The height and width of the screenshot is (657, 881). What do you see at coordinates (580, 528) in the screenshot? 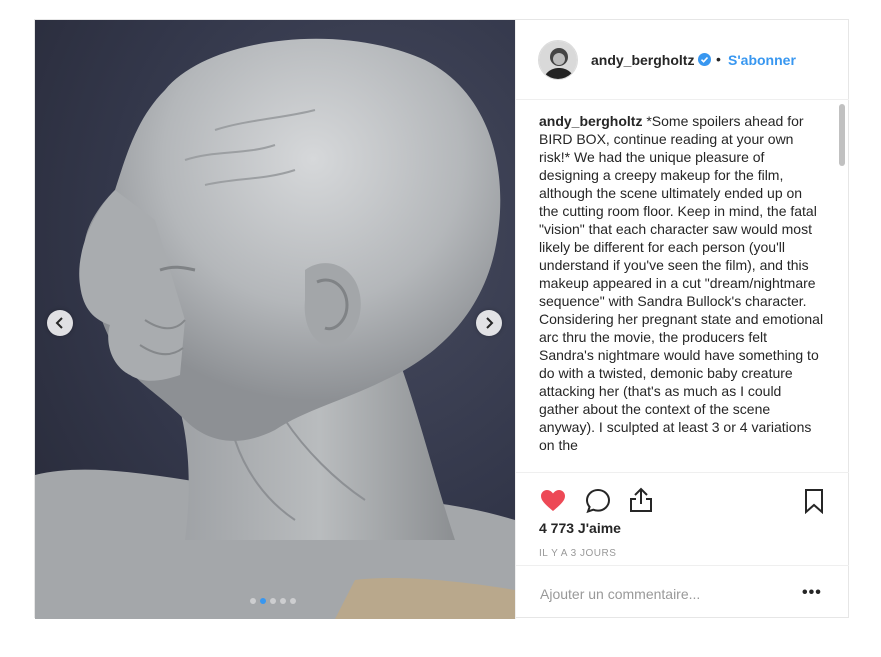
I see `like-count: 4 773 J'aime` at bounding box center [580, 528].